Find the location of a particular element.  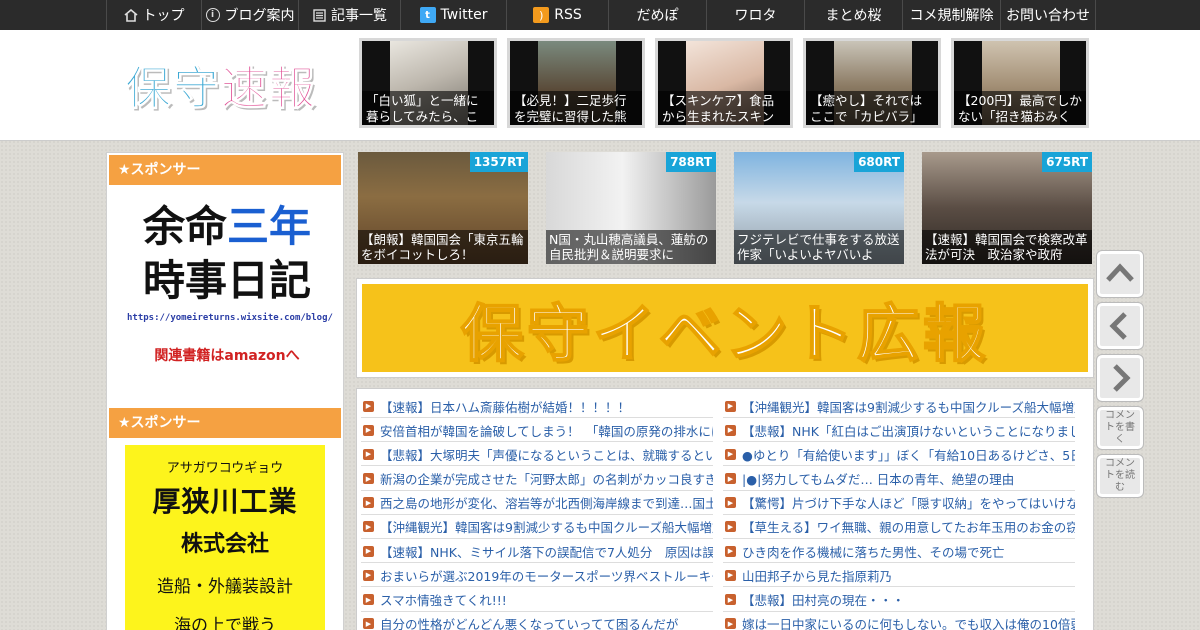

nav-blog-guide-link: i ブログ案内 is located at coordinates (249, 15).